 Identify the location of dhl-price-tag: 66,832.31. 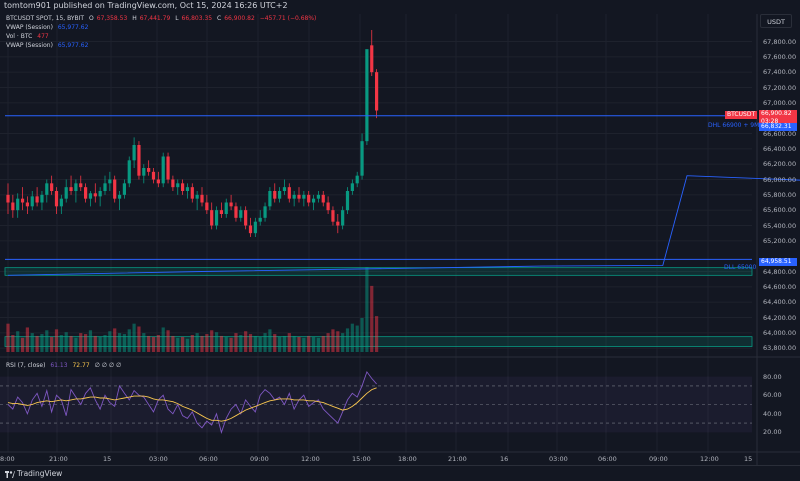
(778, 127).